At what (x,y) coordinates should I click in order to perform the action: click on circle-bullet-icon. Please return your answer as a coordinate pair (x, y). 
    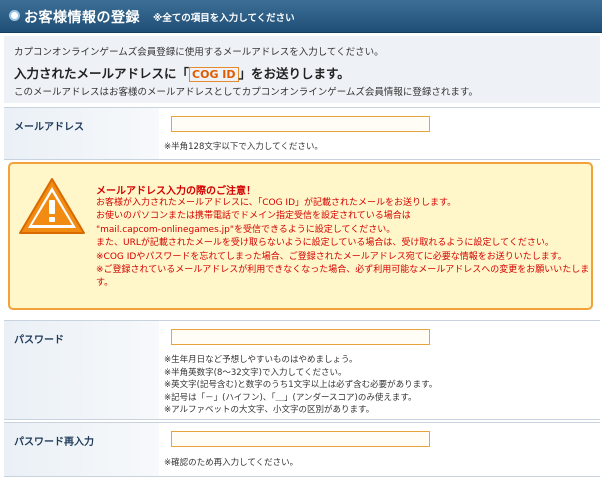
    Looking at the image, I should click on (14, 15).